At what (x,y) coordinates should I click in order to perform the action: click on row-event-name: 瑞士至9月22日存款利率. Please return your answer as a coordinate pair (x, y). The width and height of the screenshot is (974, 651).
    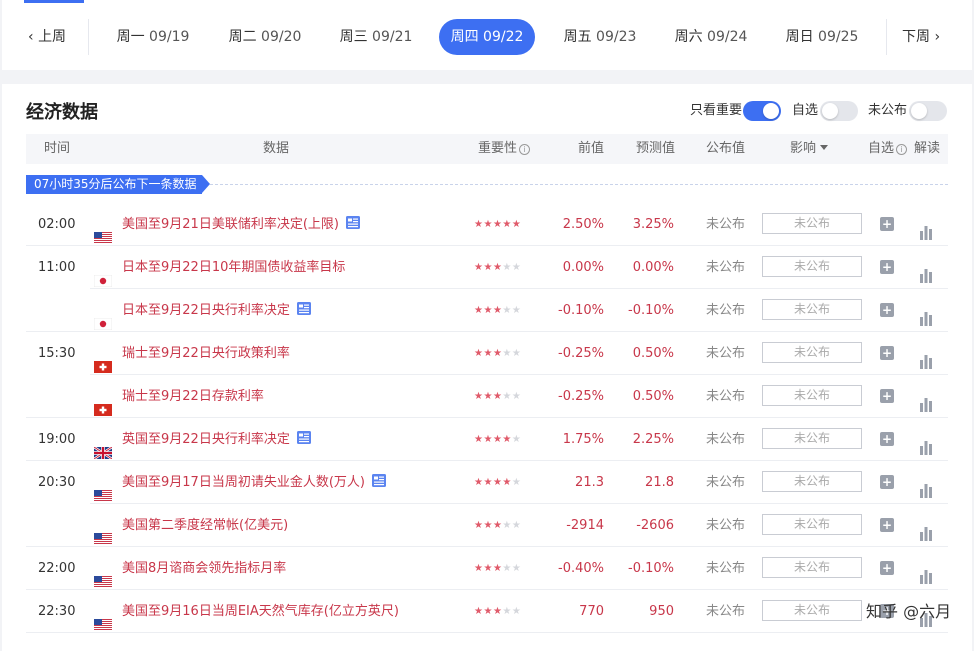
    Looking at the image, I should click on (193, 396).